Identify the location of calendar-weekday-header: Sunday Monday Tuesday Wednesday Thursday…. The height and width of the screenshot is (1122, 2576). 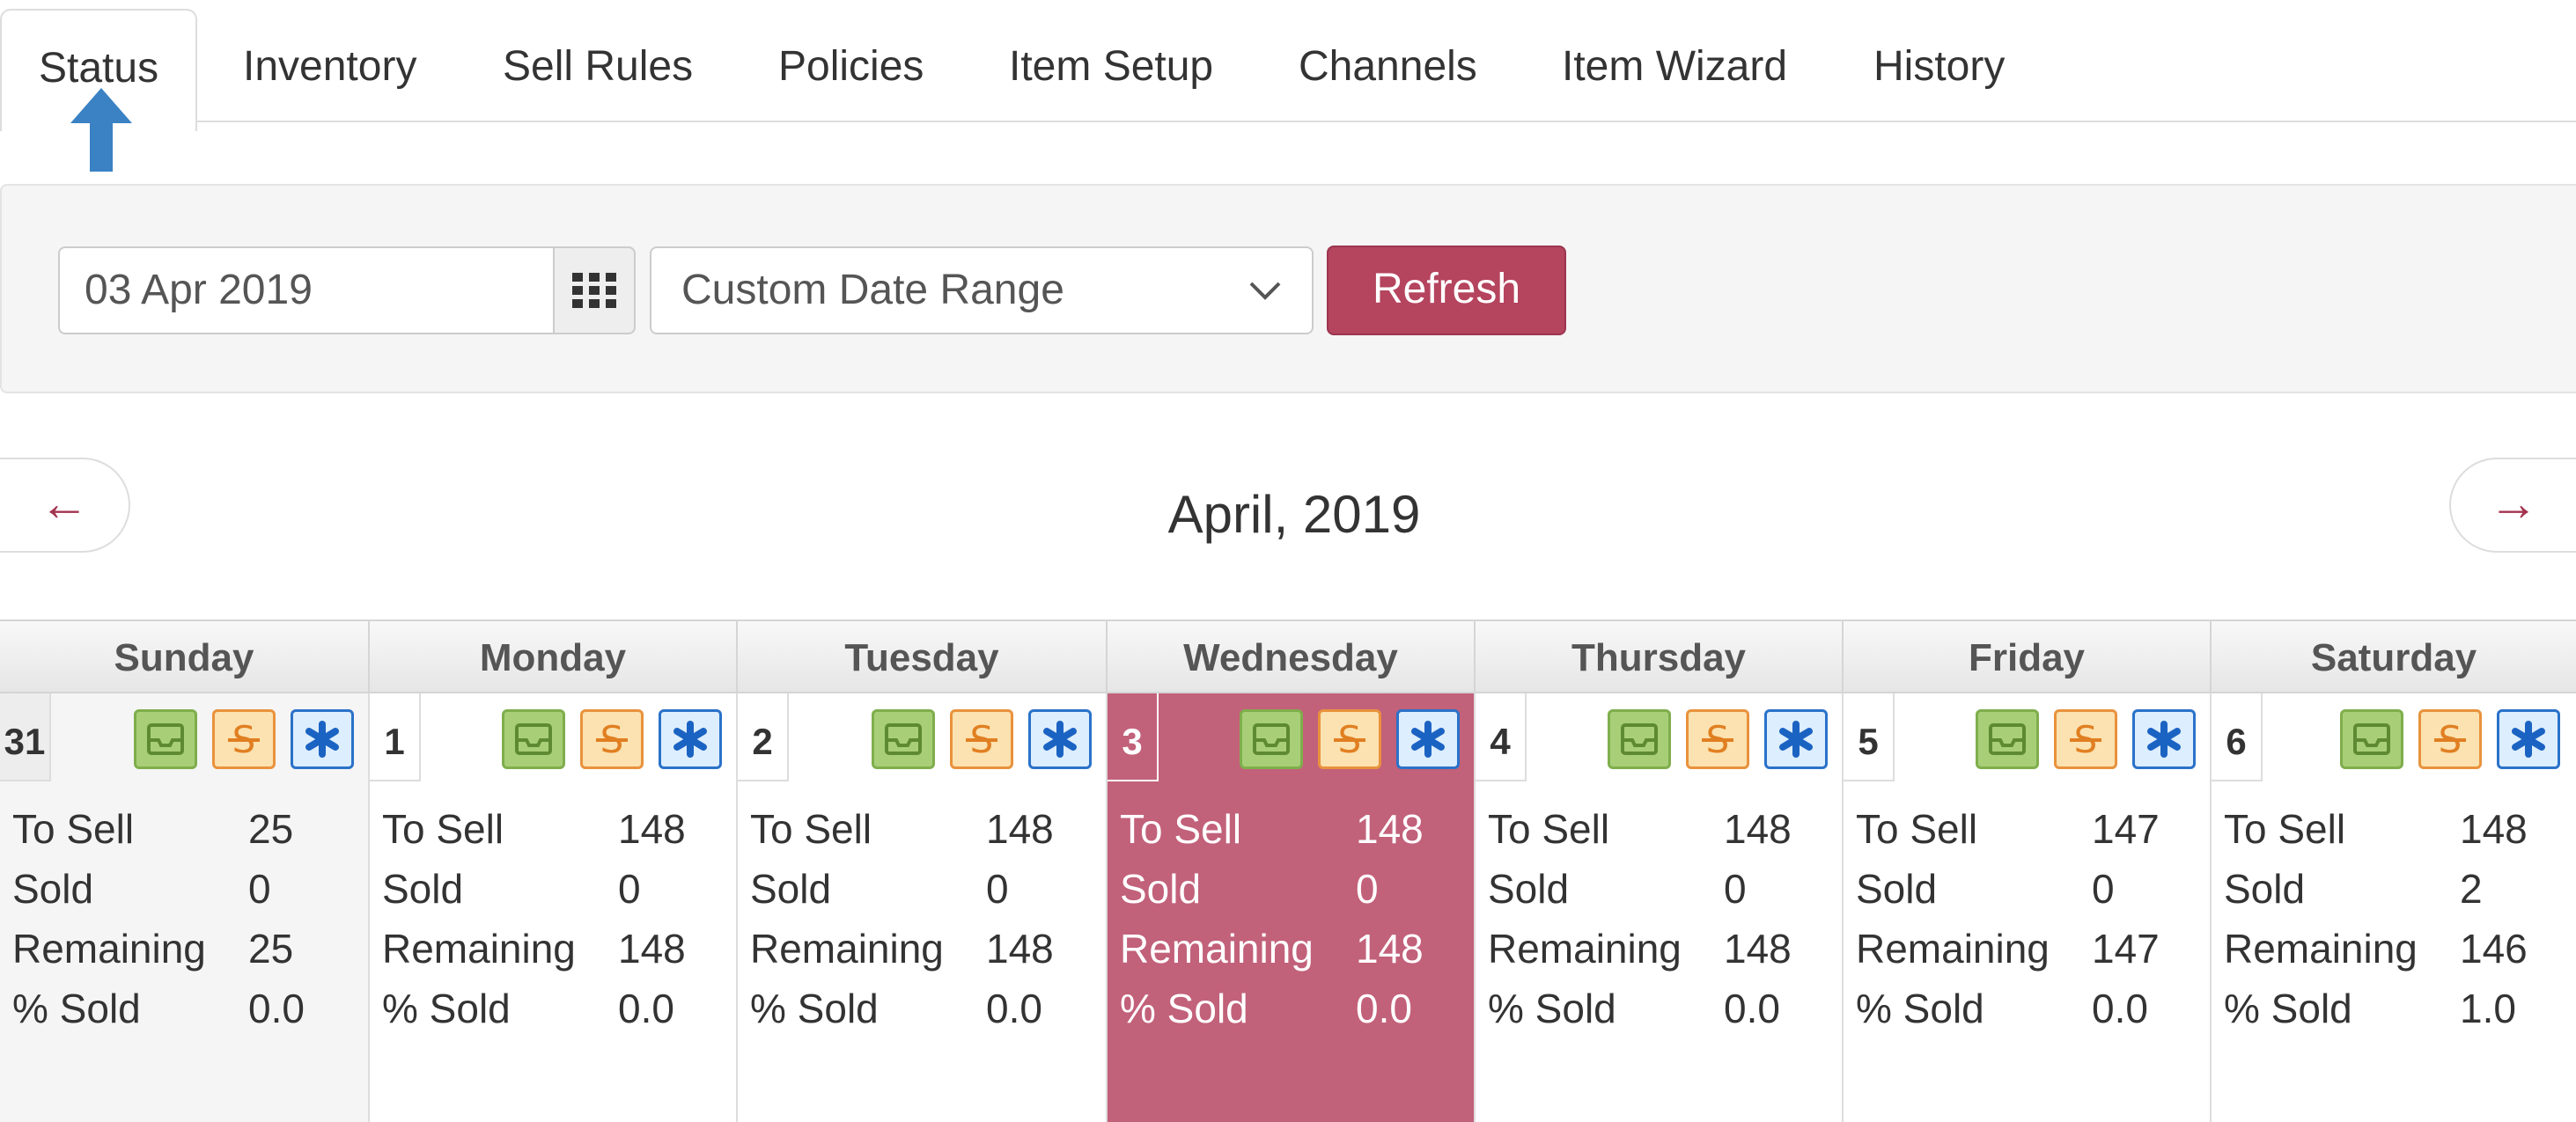
(1288, 657).